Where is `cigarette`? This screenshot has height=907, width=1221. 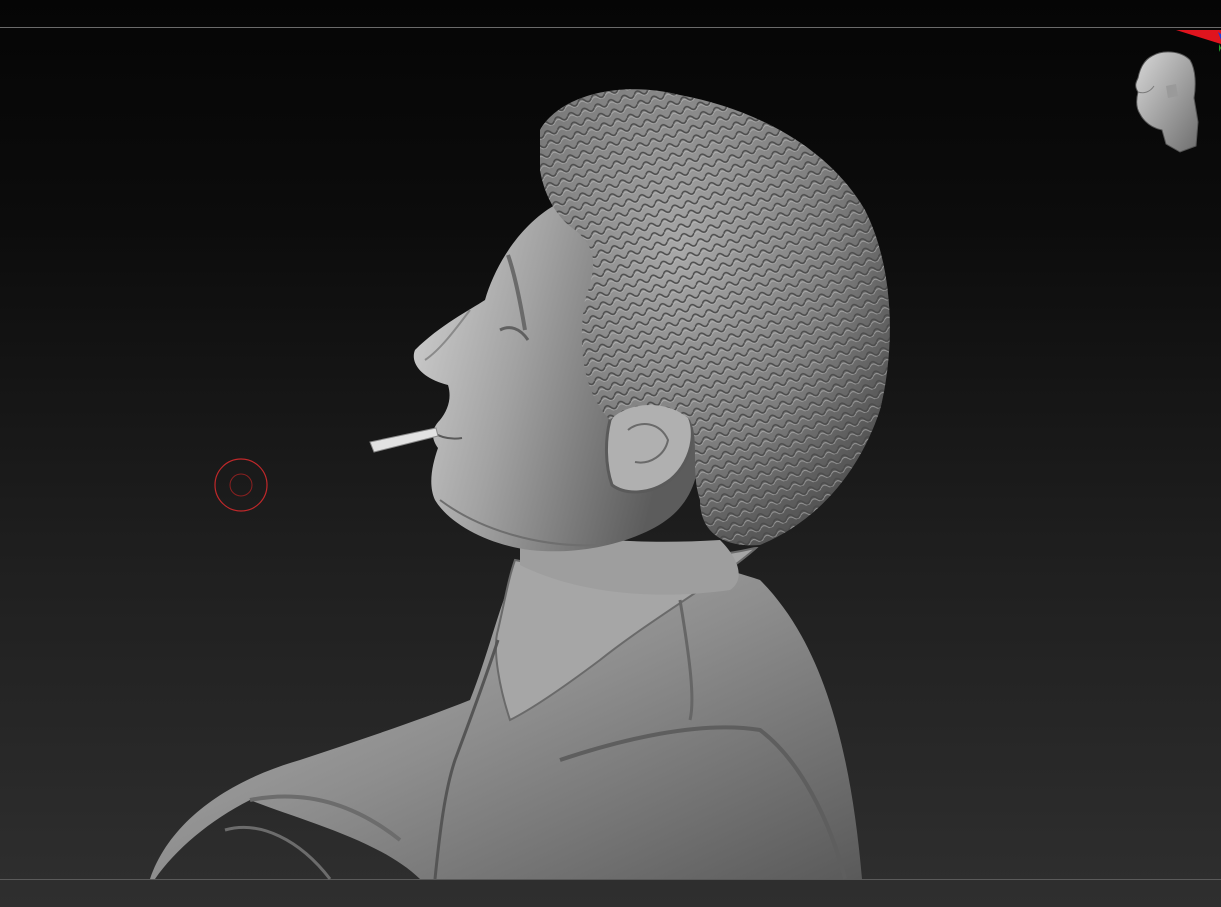
cigarette is located at coordinates (404, 440).